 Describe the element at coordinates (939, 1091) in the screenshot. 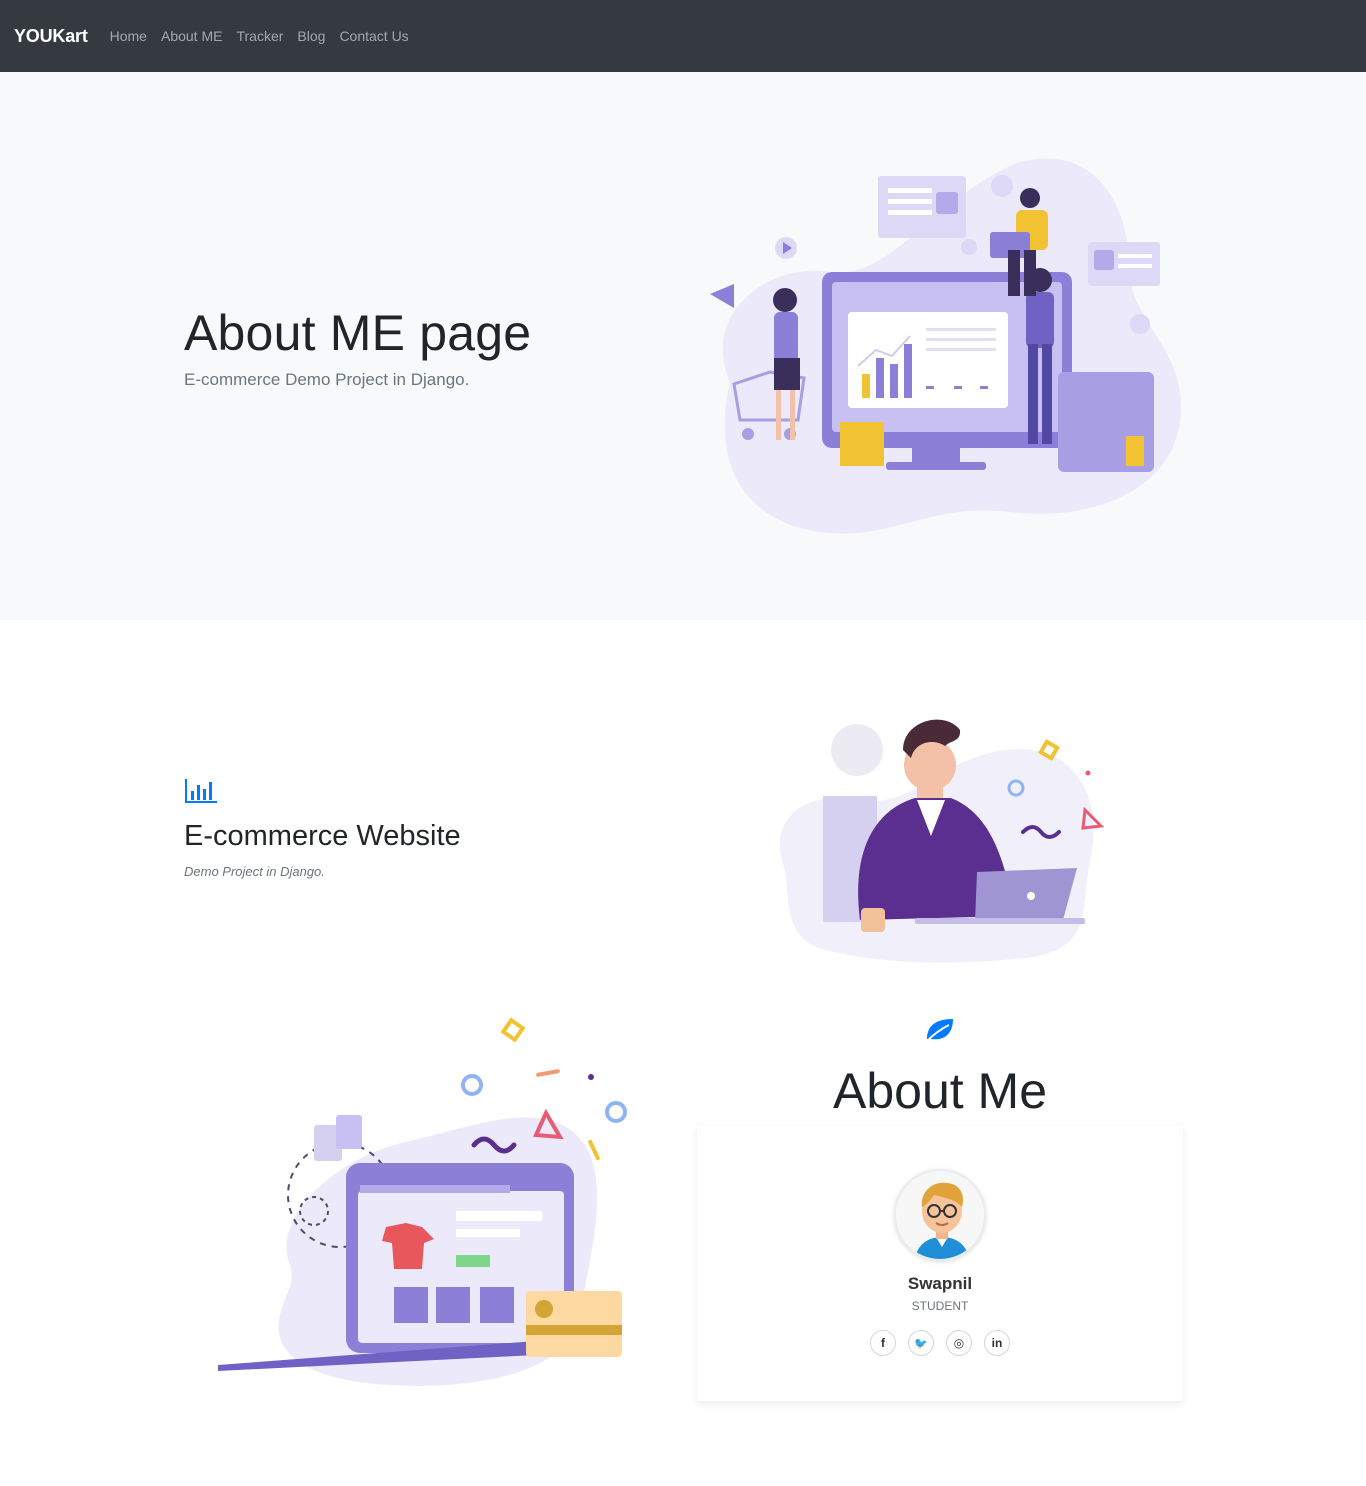

I see `about-title: About Me` at that location.